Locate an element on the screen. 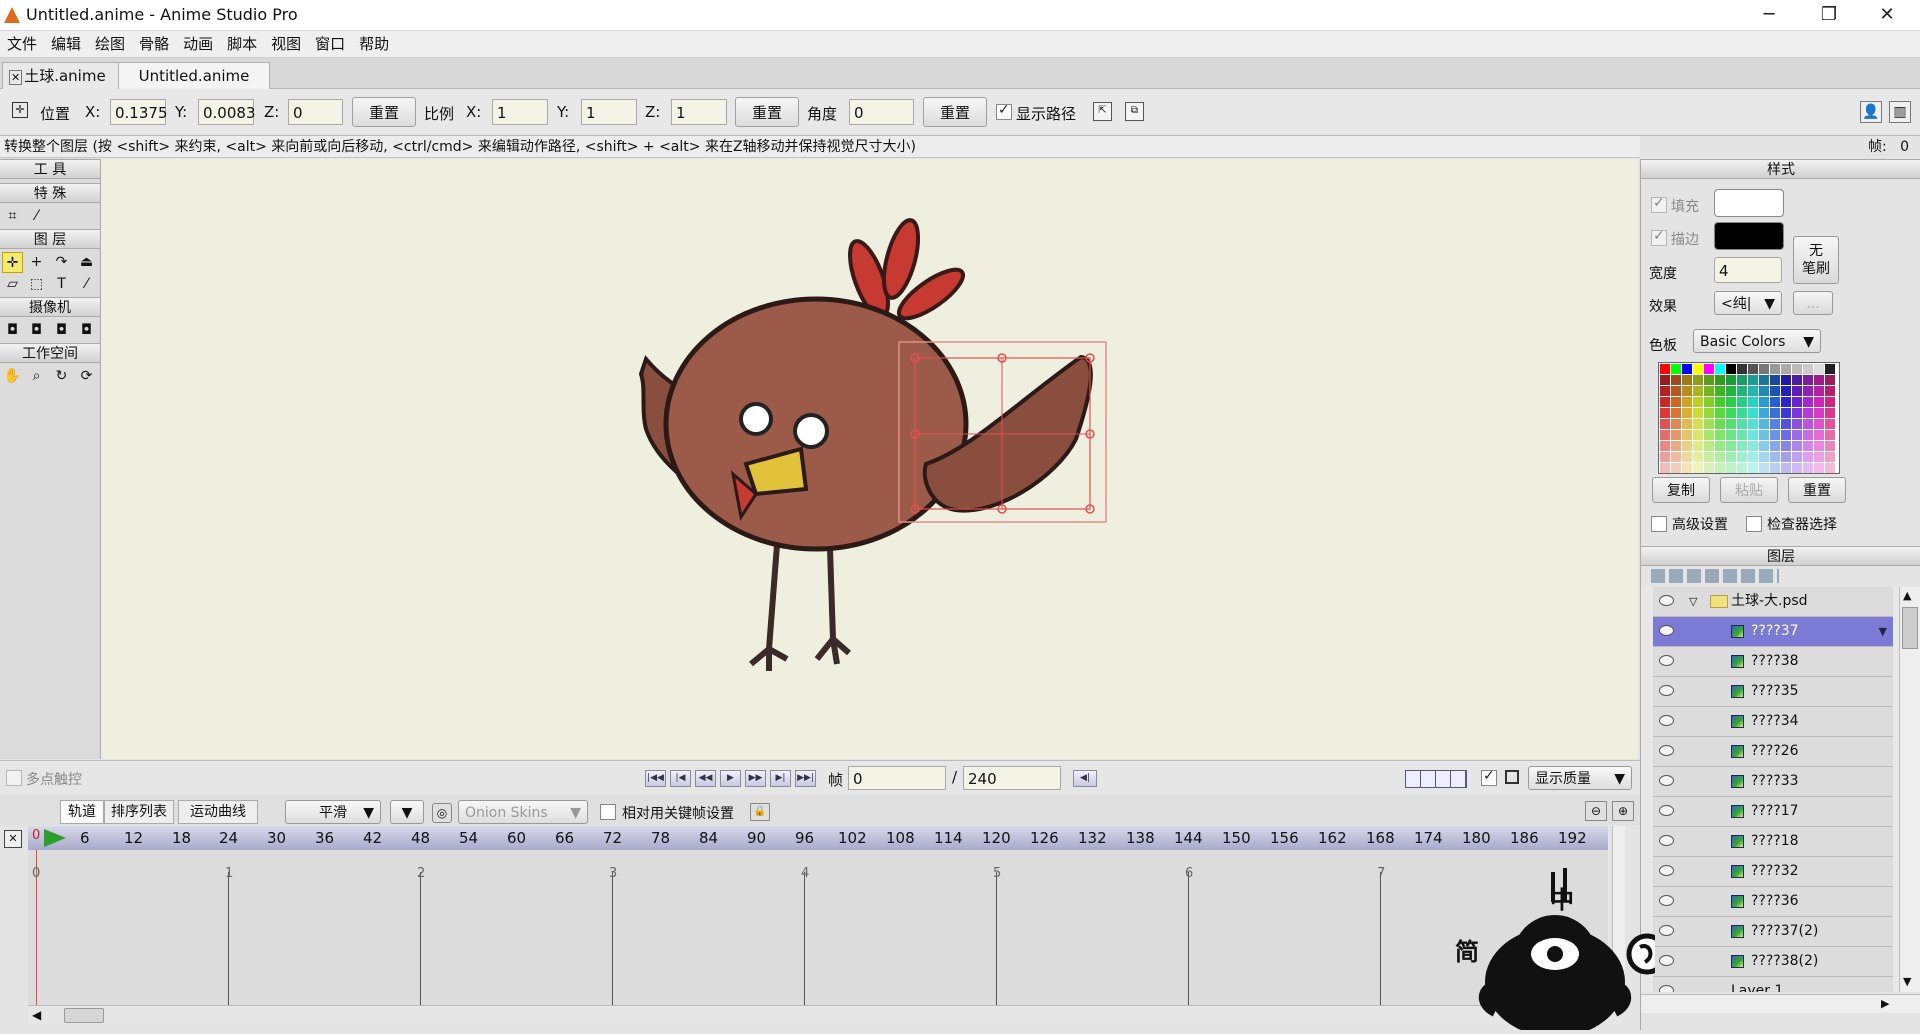  play-icon: ▶ is located at coordinates (730, 778).